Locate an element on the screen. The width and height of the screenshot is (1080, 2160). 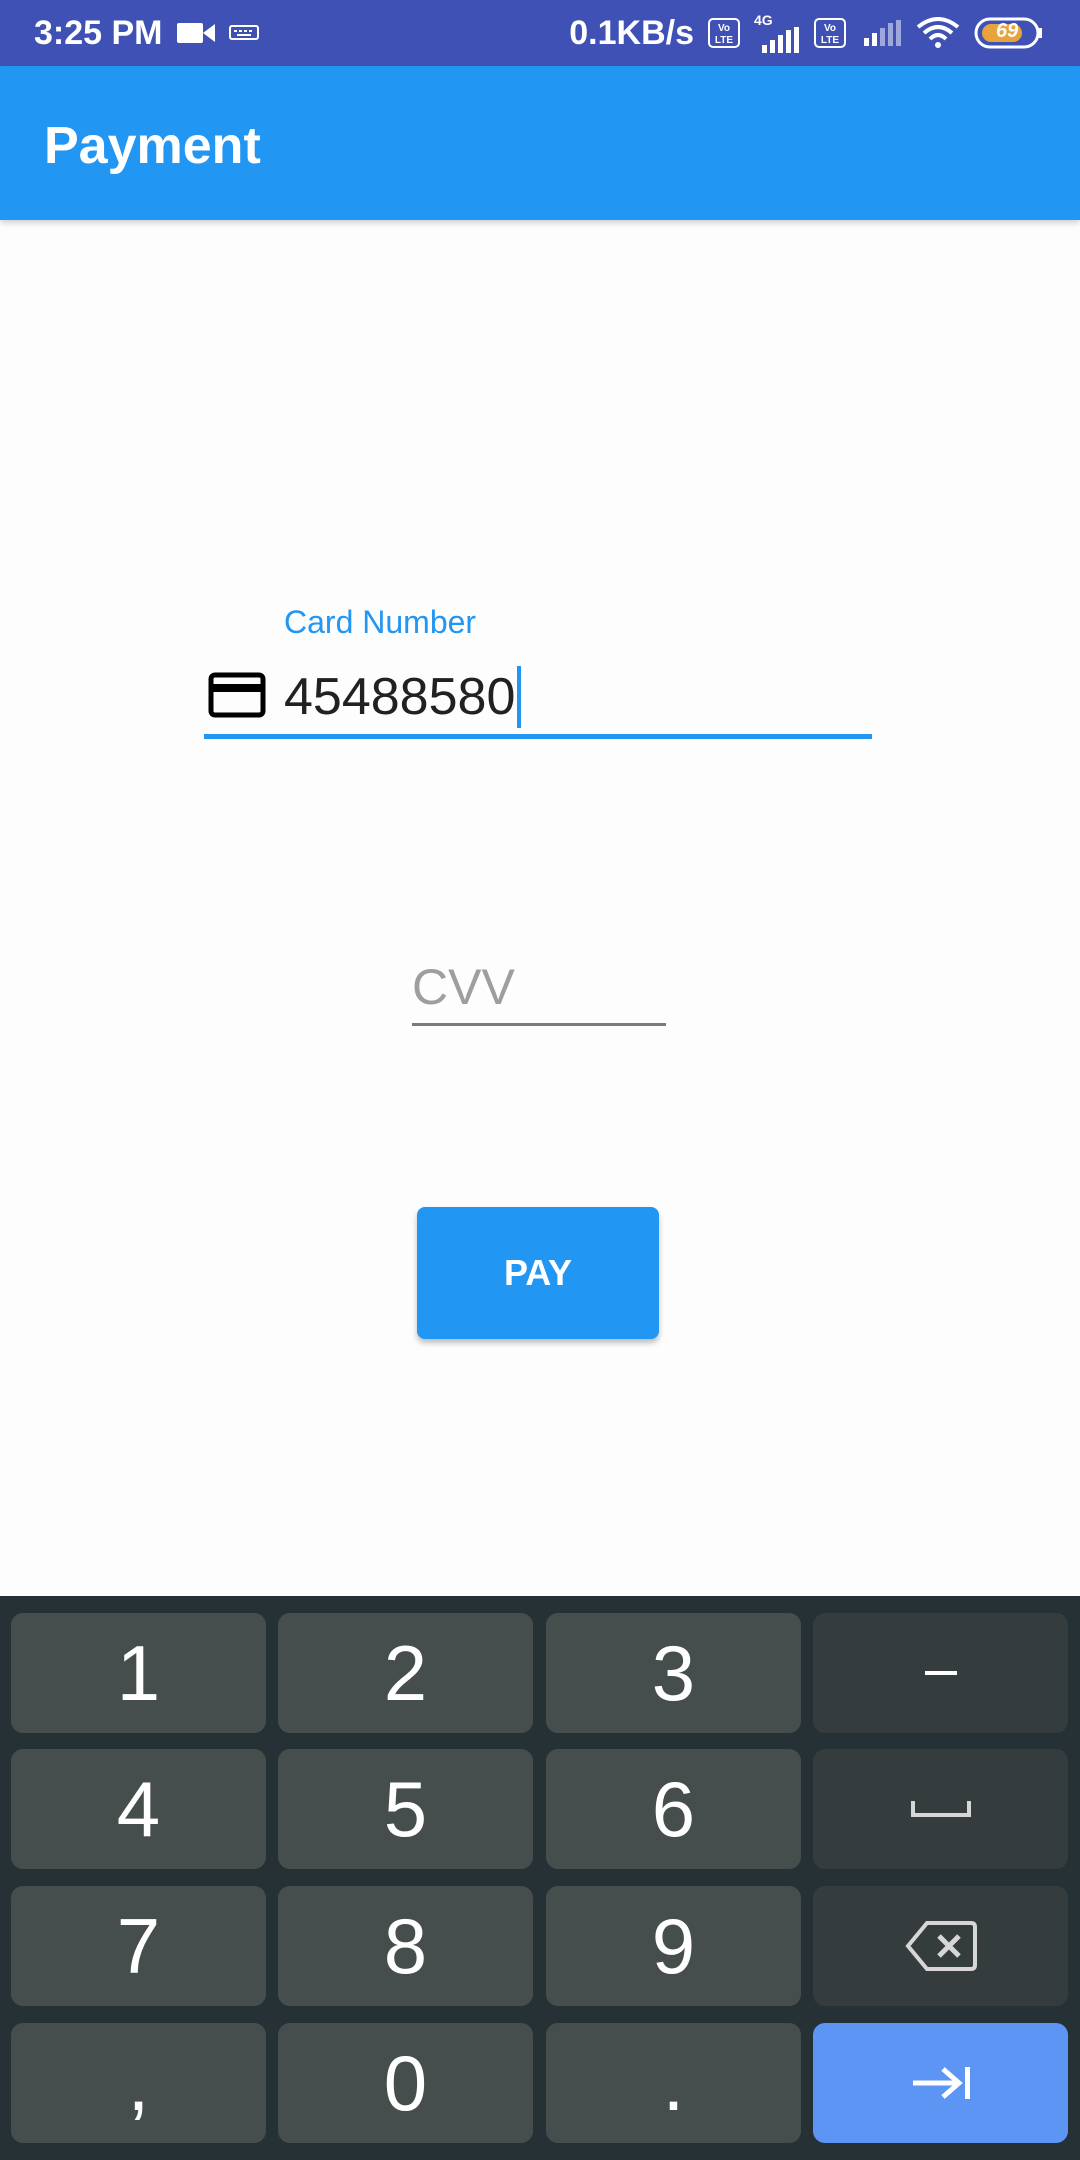
key-9: 9 is located at coordinates (673, 1946).